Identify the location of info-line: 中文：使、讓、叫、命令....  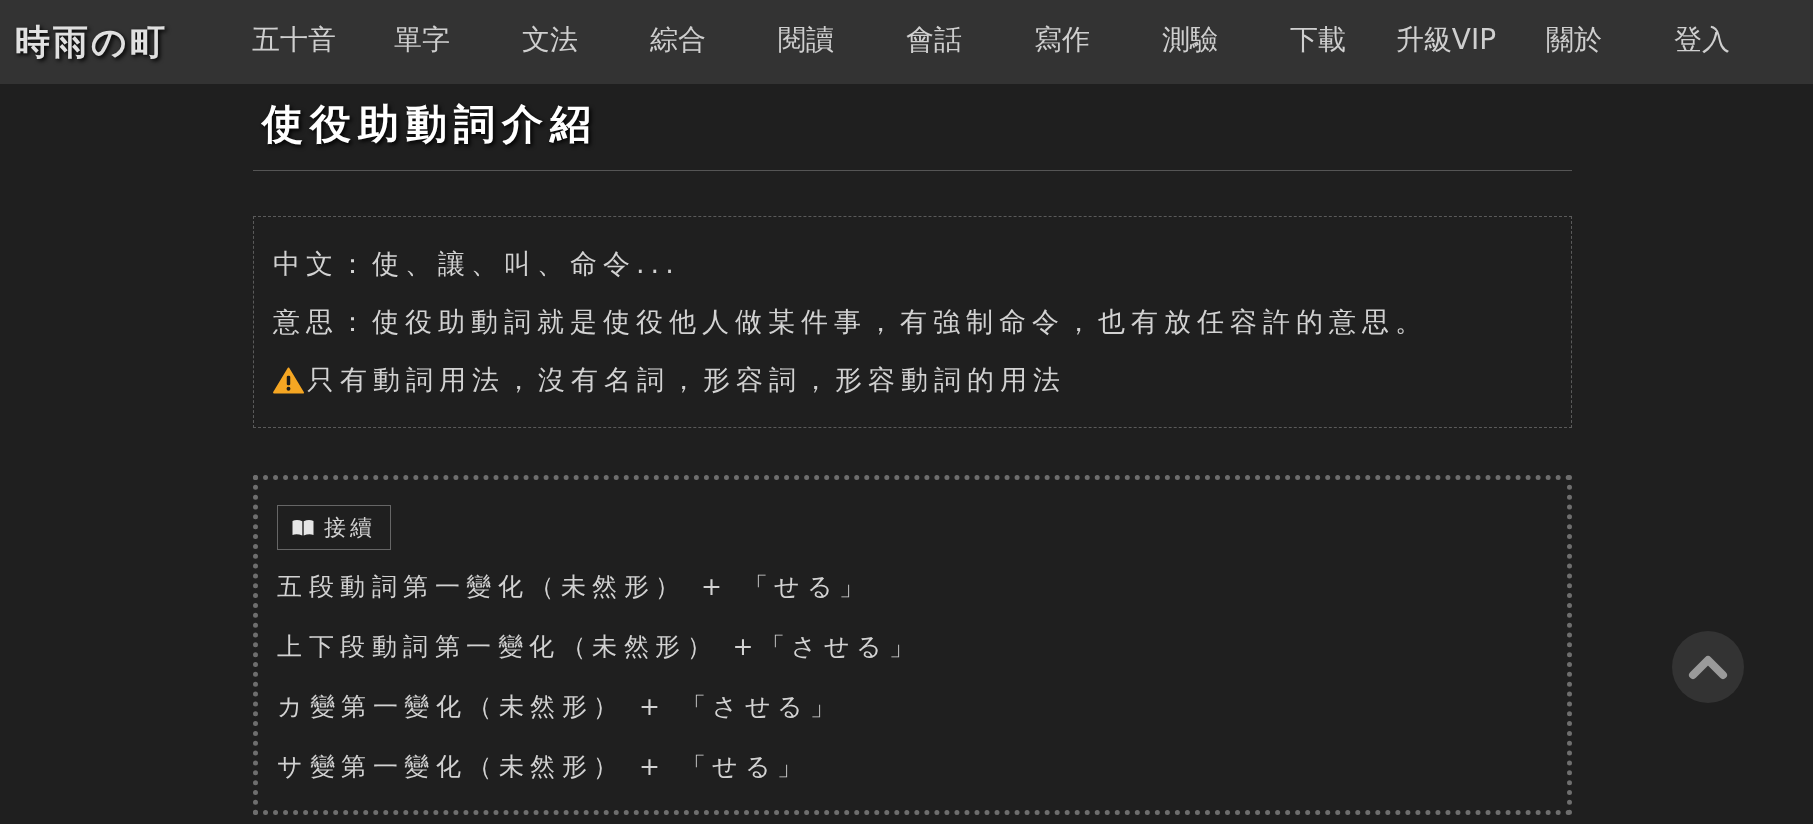
(476, 264).